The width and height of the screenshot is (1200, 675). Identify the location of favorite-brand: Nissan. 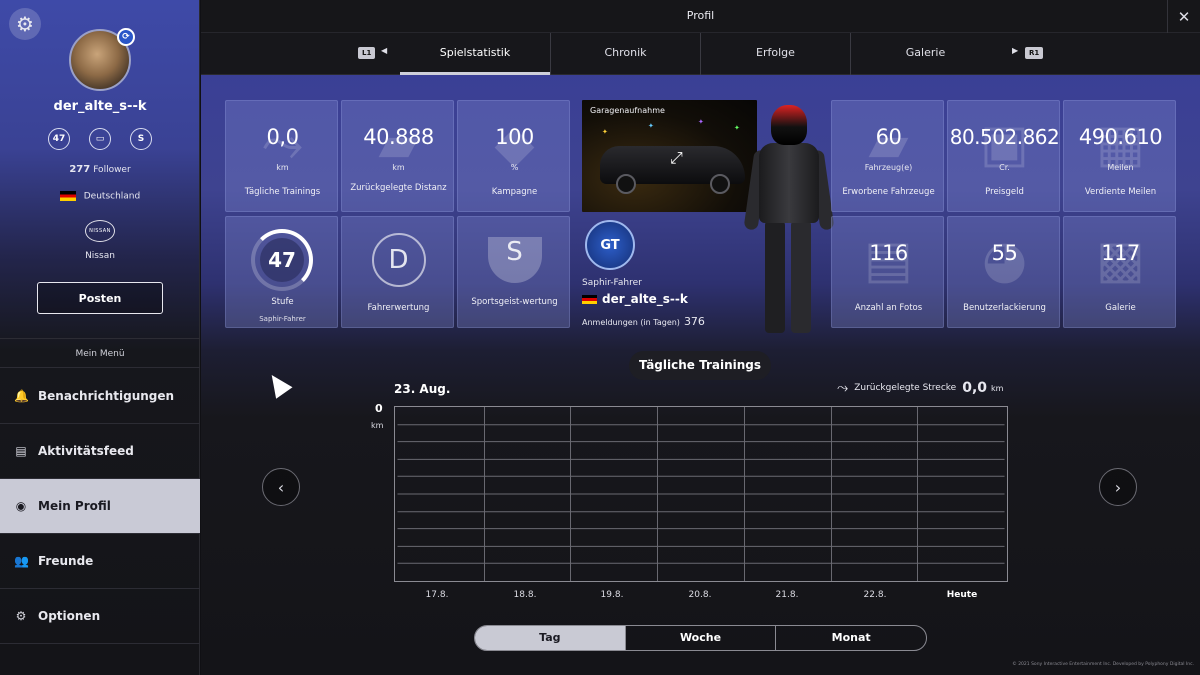
(100, 256).